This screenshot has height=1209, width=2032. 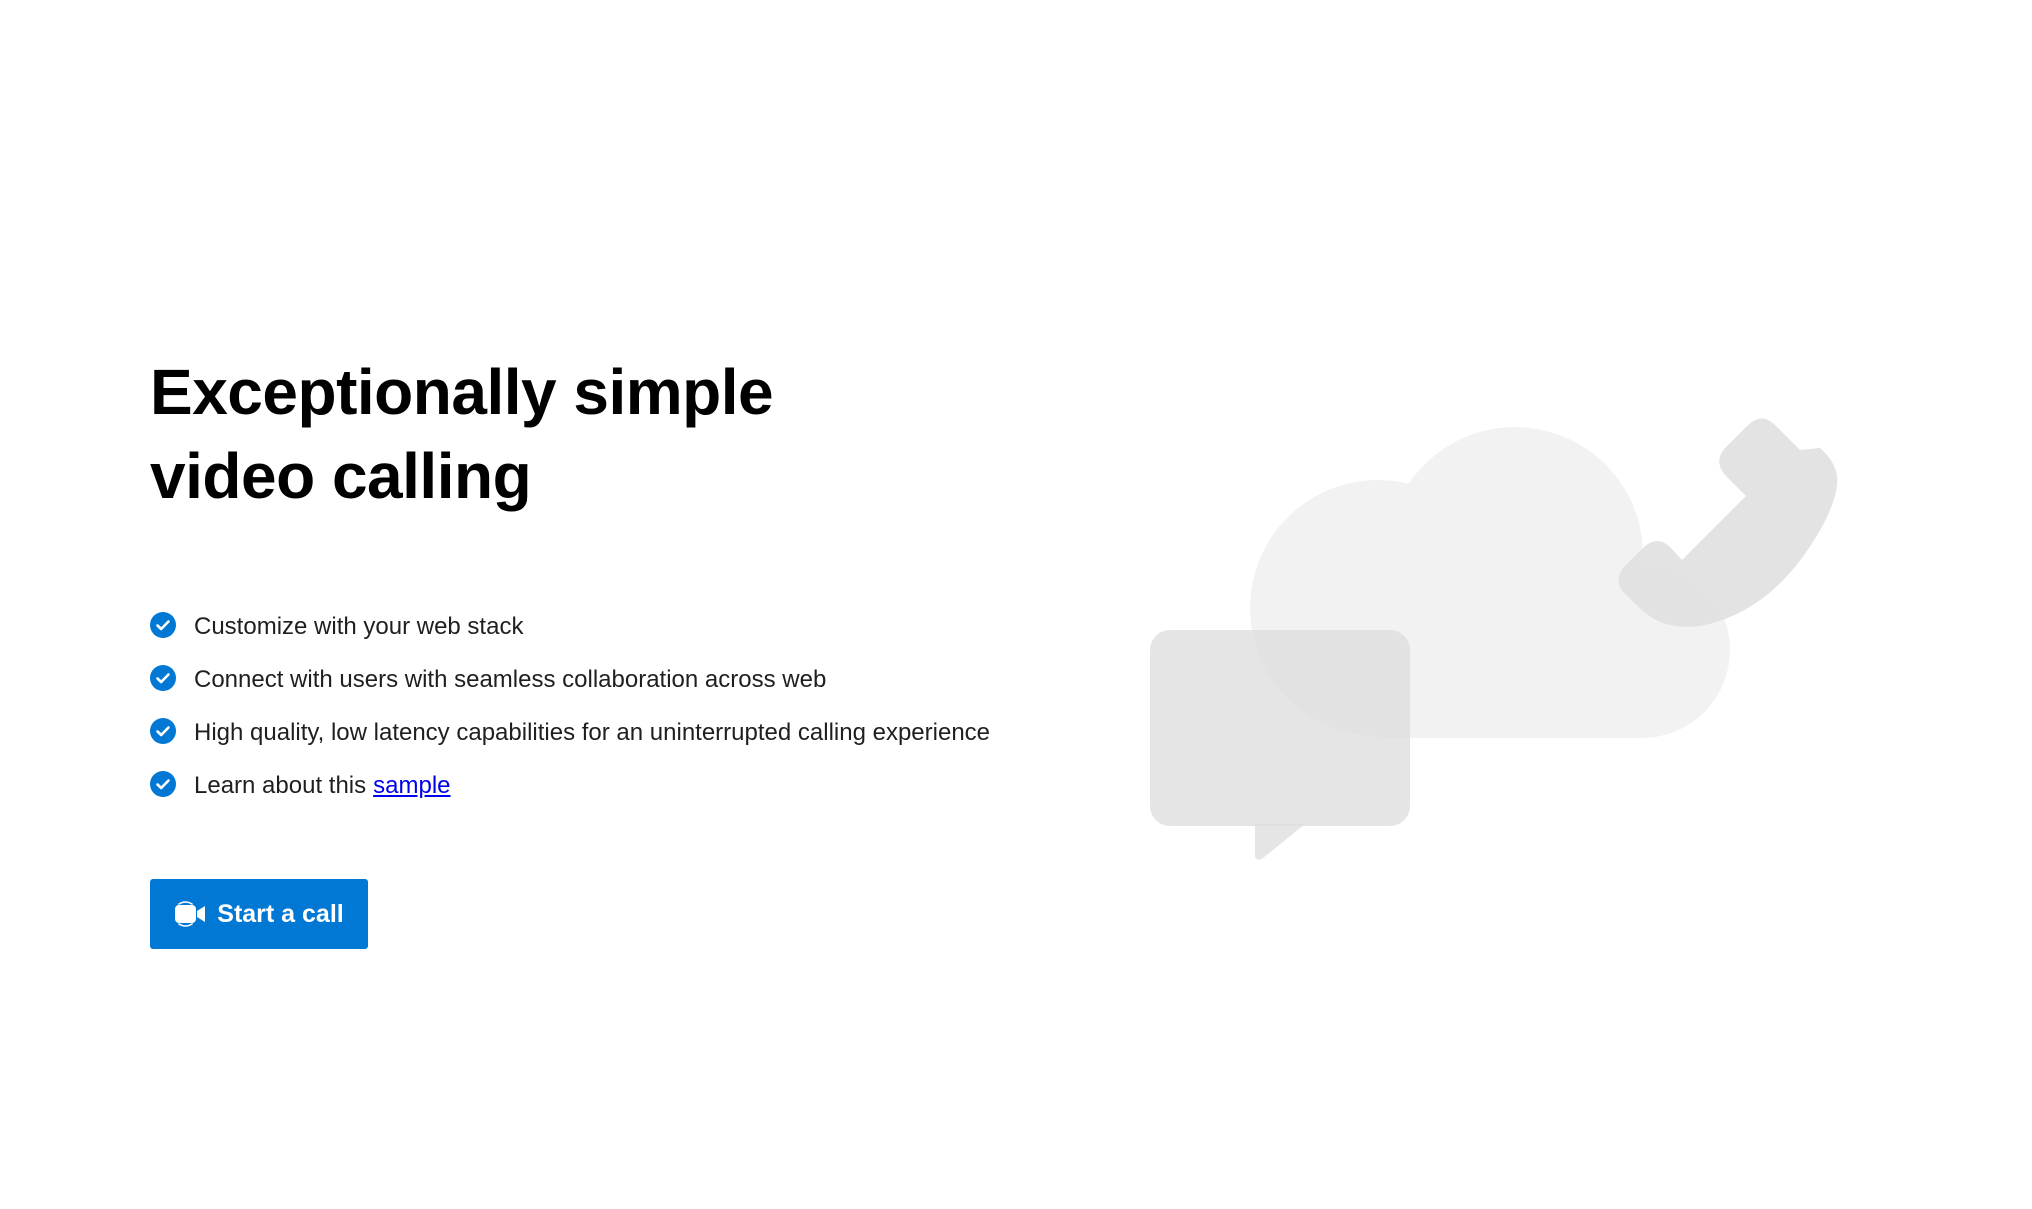 What do you see at coordinates (411, 786) in the screenshot?
I see `sample-link: sample` at bounding box center [411, 786].